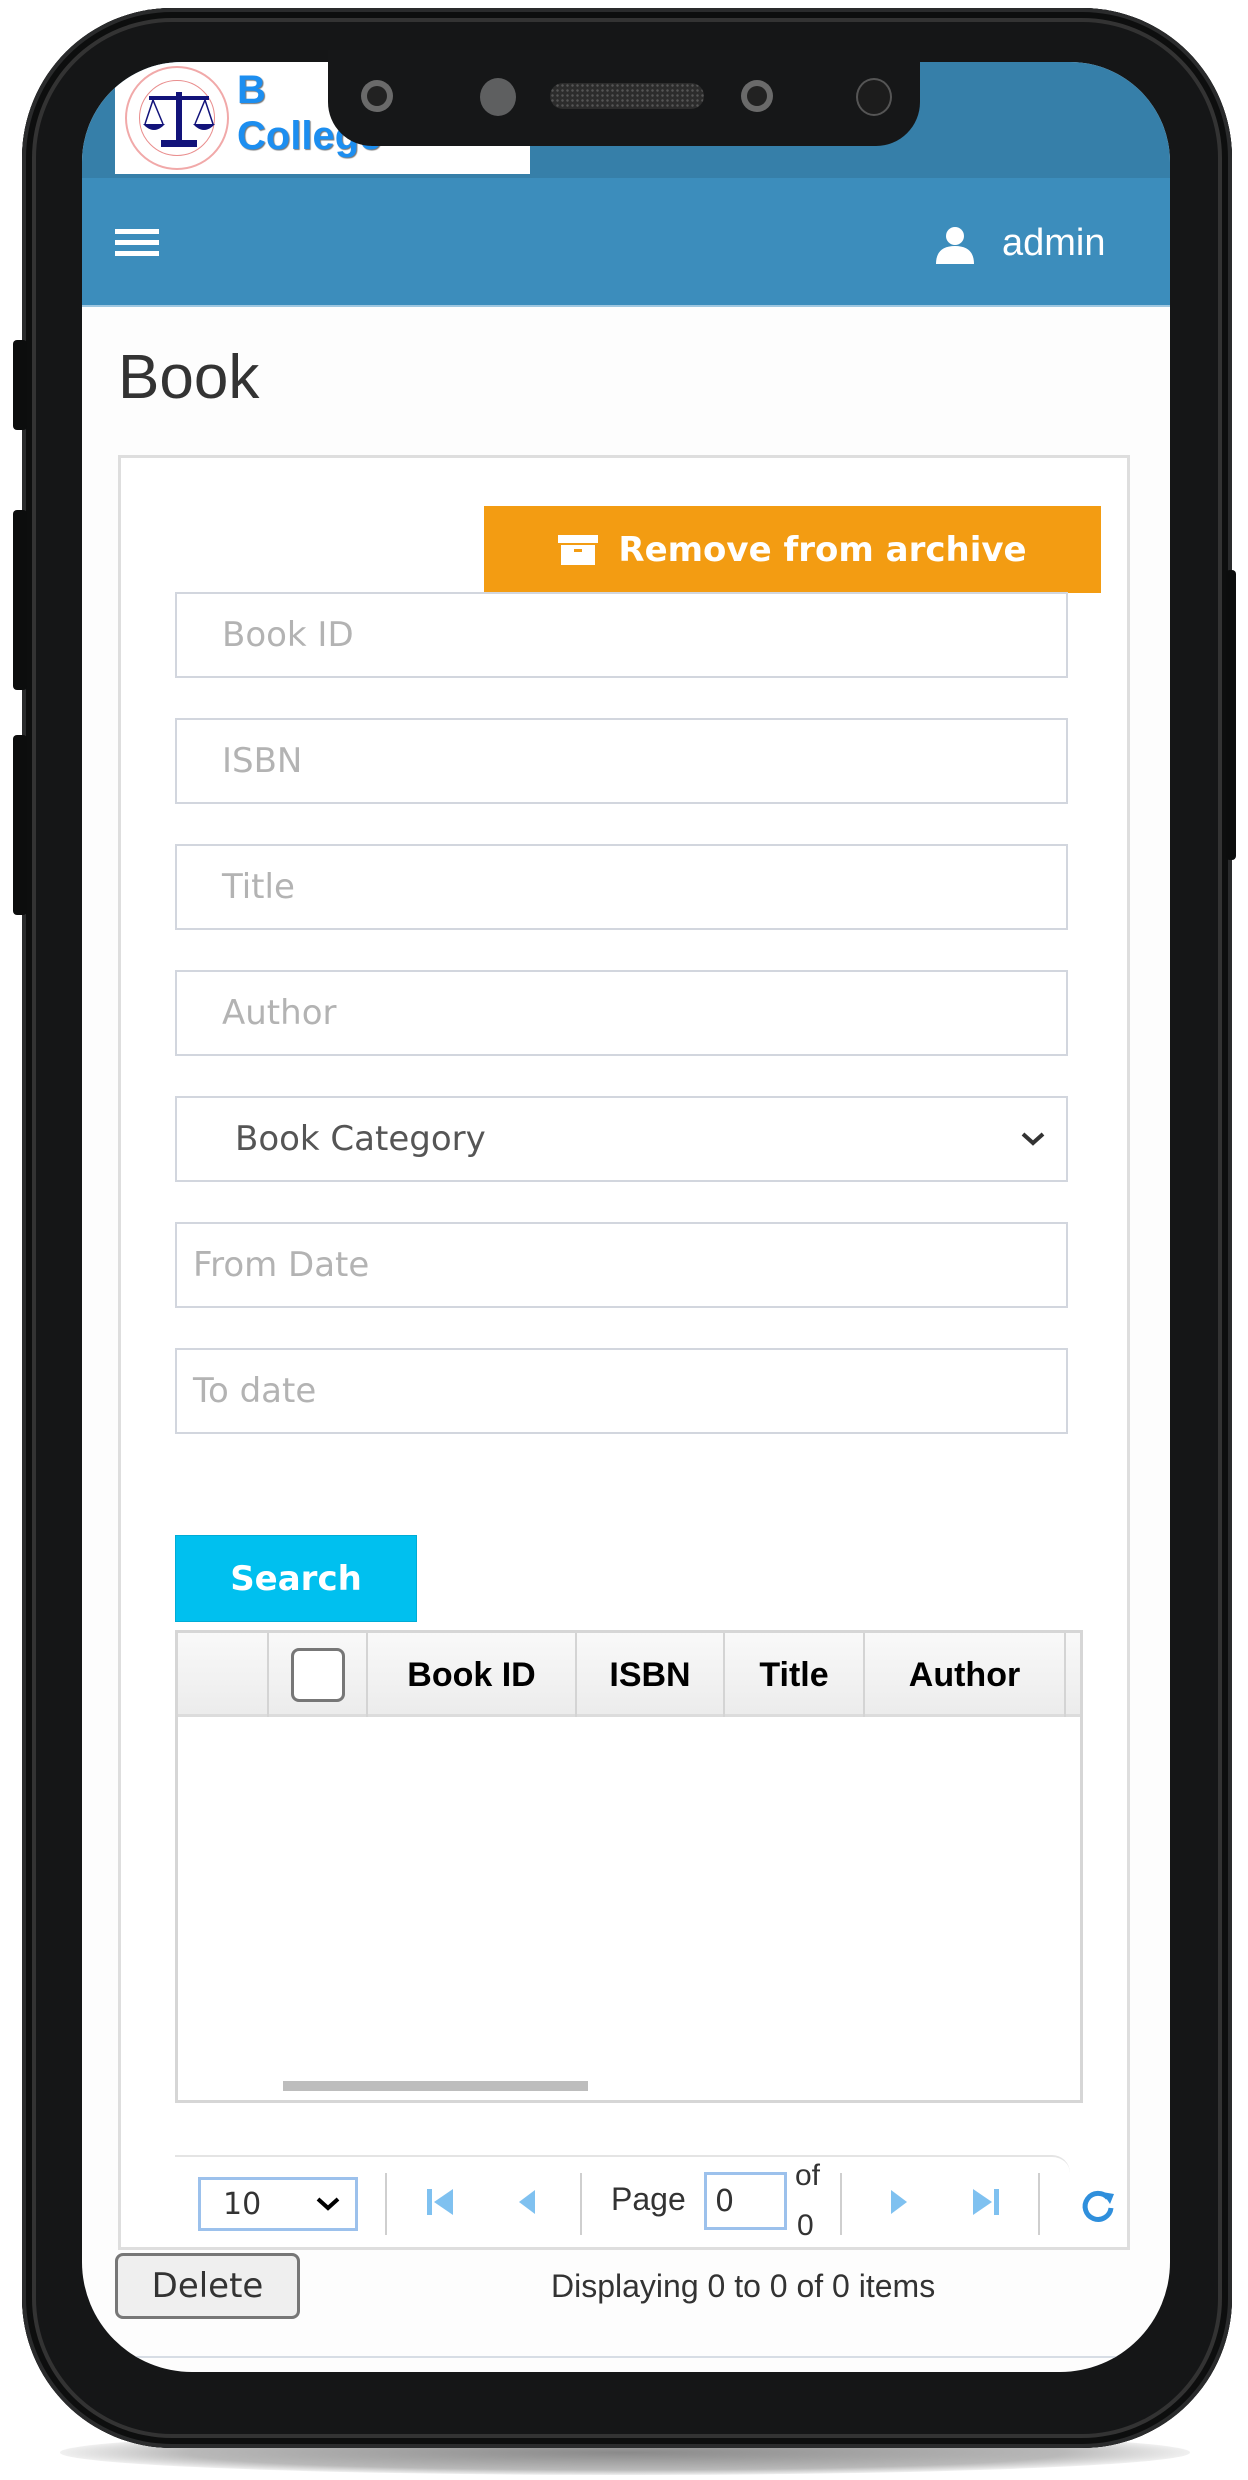 The width and height of the screenshot is (1248, 2480). Describe the element at coordinates (440, 2202) in the screenshot. I see `first-page-icon` at that location.